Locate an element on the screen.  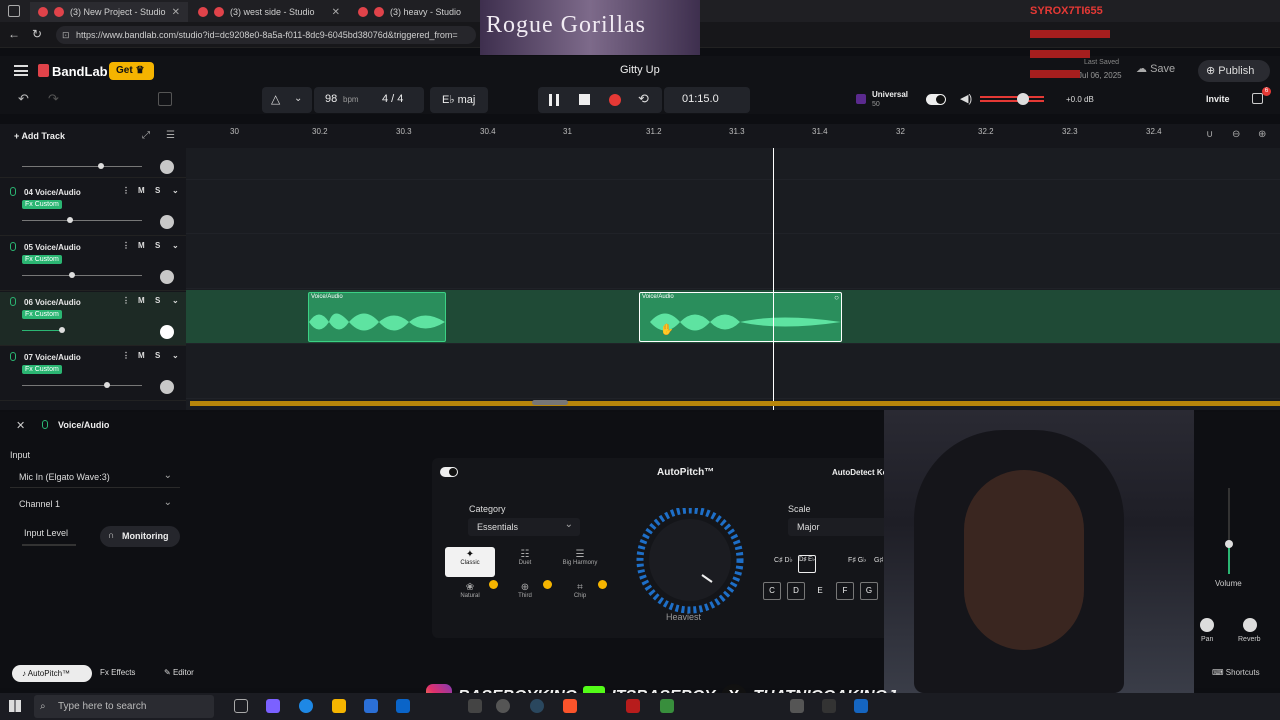
key-c-sharp: C♯ D♭ is located at coordinates (784, 561).